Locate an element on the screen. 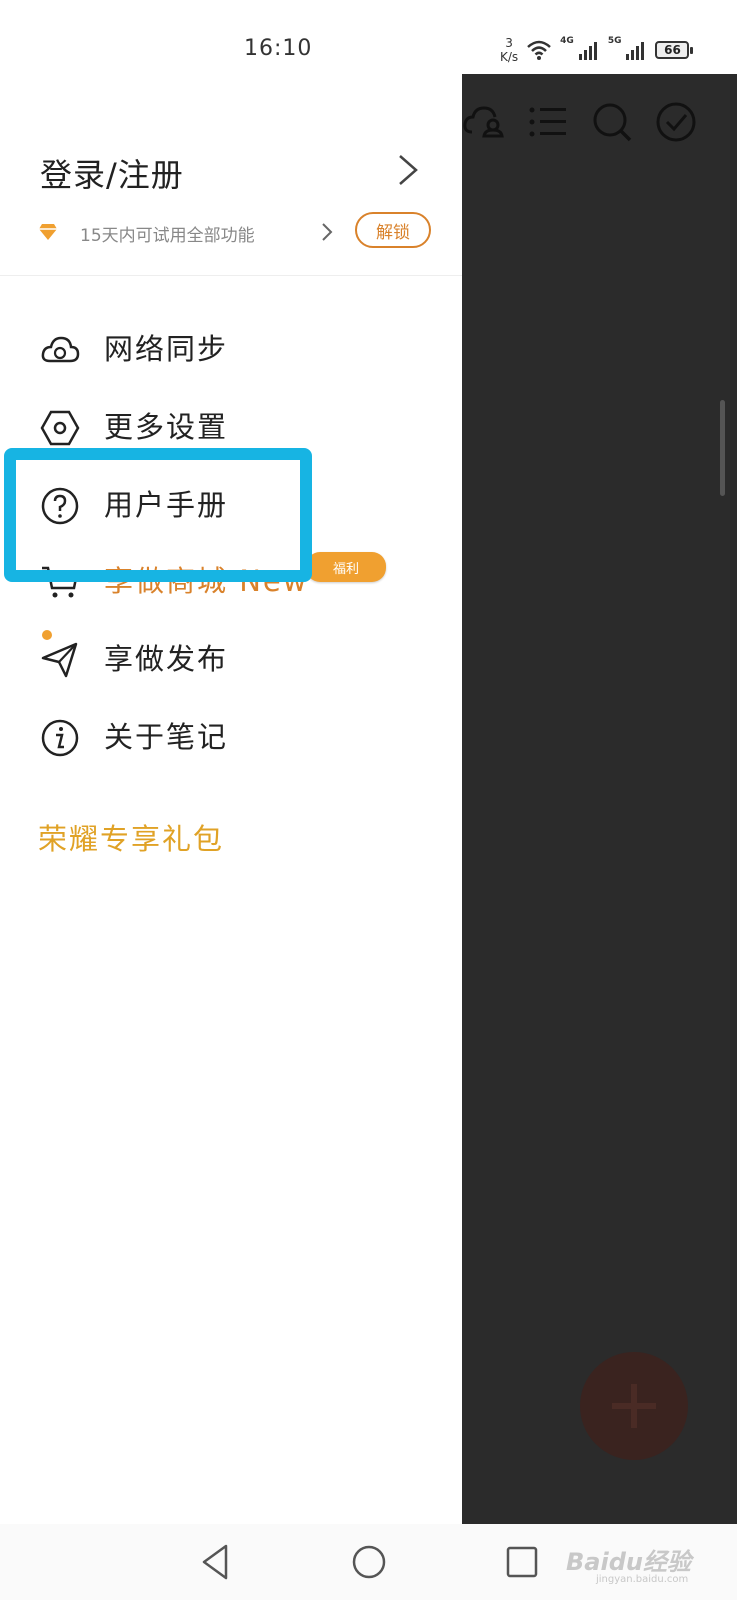 Image resolution: width=737 pixels, height=1600 pixels. search-icon is located at coordinates (612, 122).